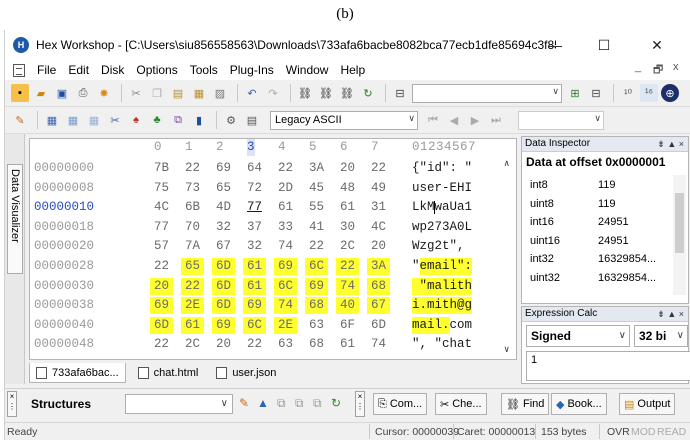 The width and height of the screenshot is (690, 440). I want to click on data-inspector-scrollbar, so click(679, 235).